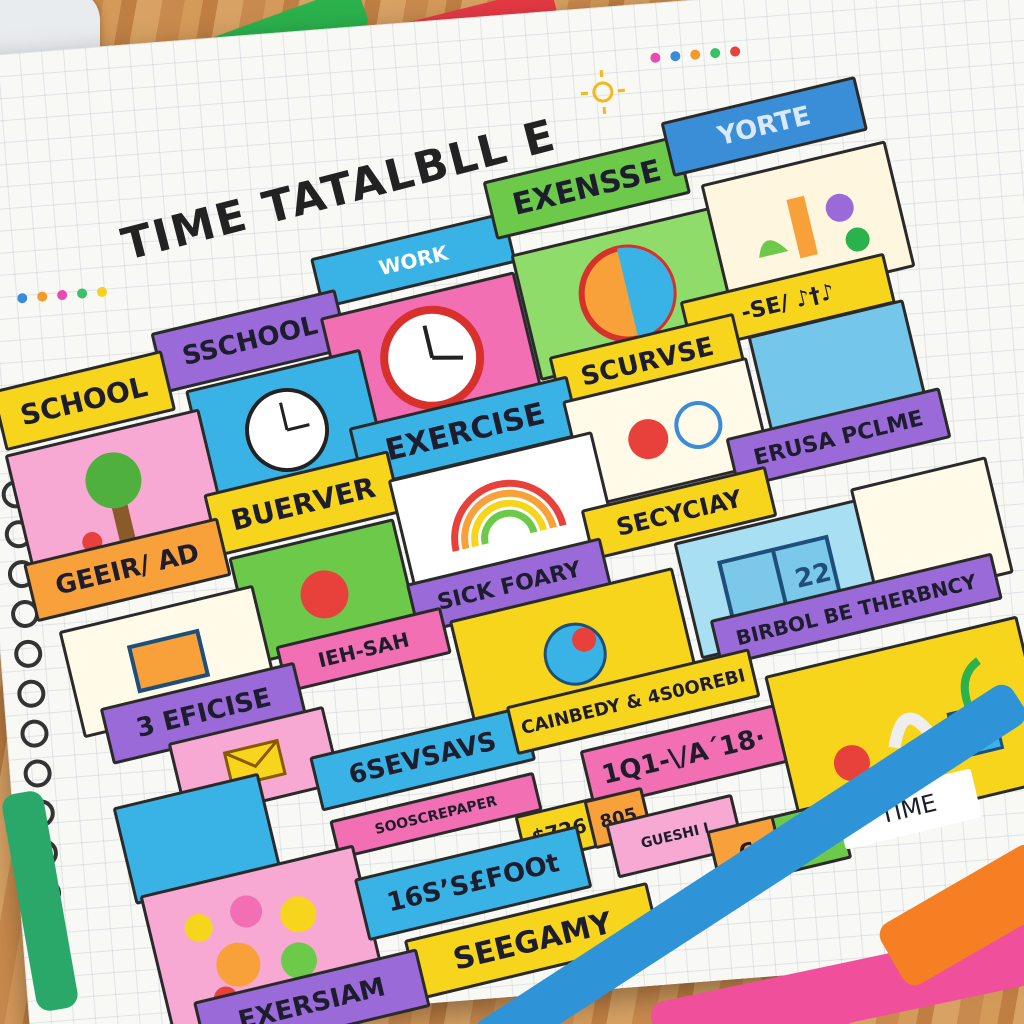 The width and height of the screenshot is (1024, 1024). I want to click on rainbow-icon, so click(509, 515).